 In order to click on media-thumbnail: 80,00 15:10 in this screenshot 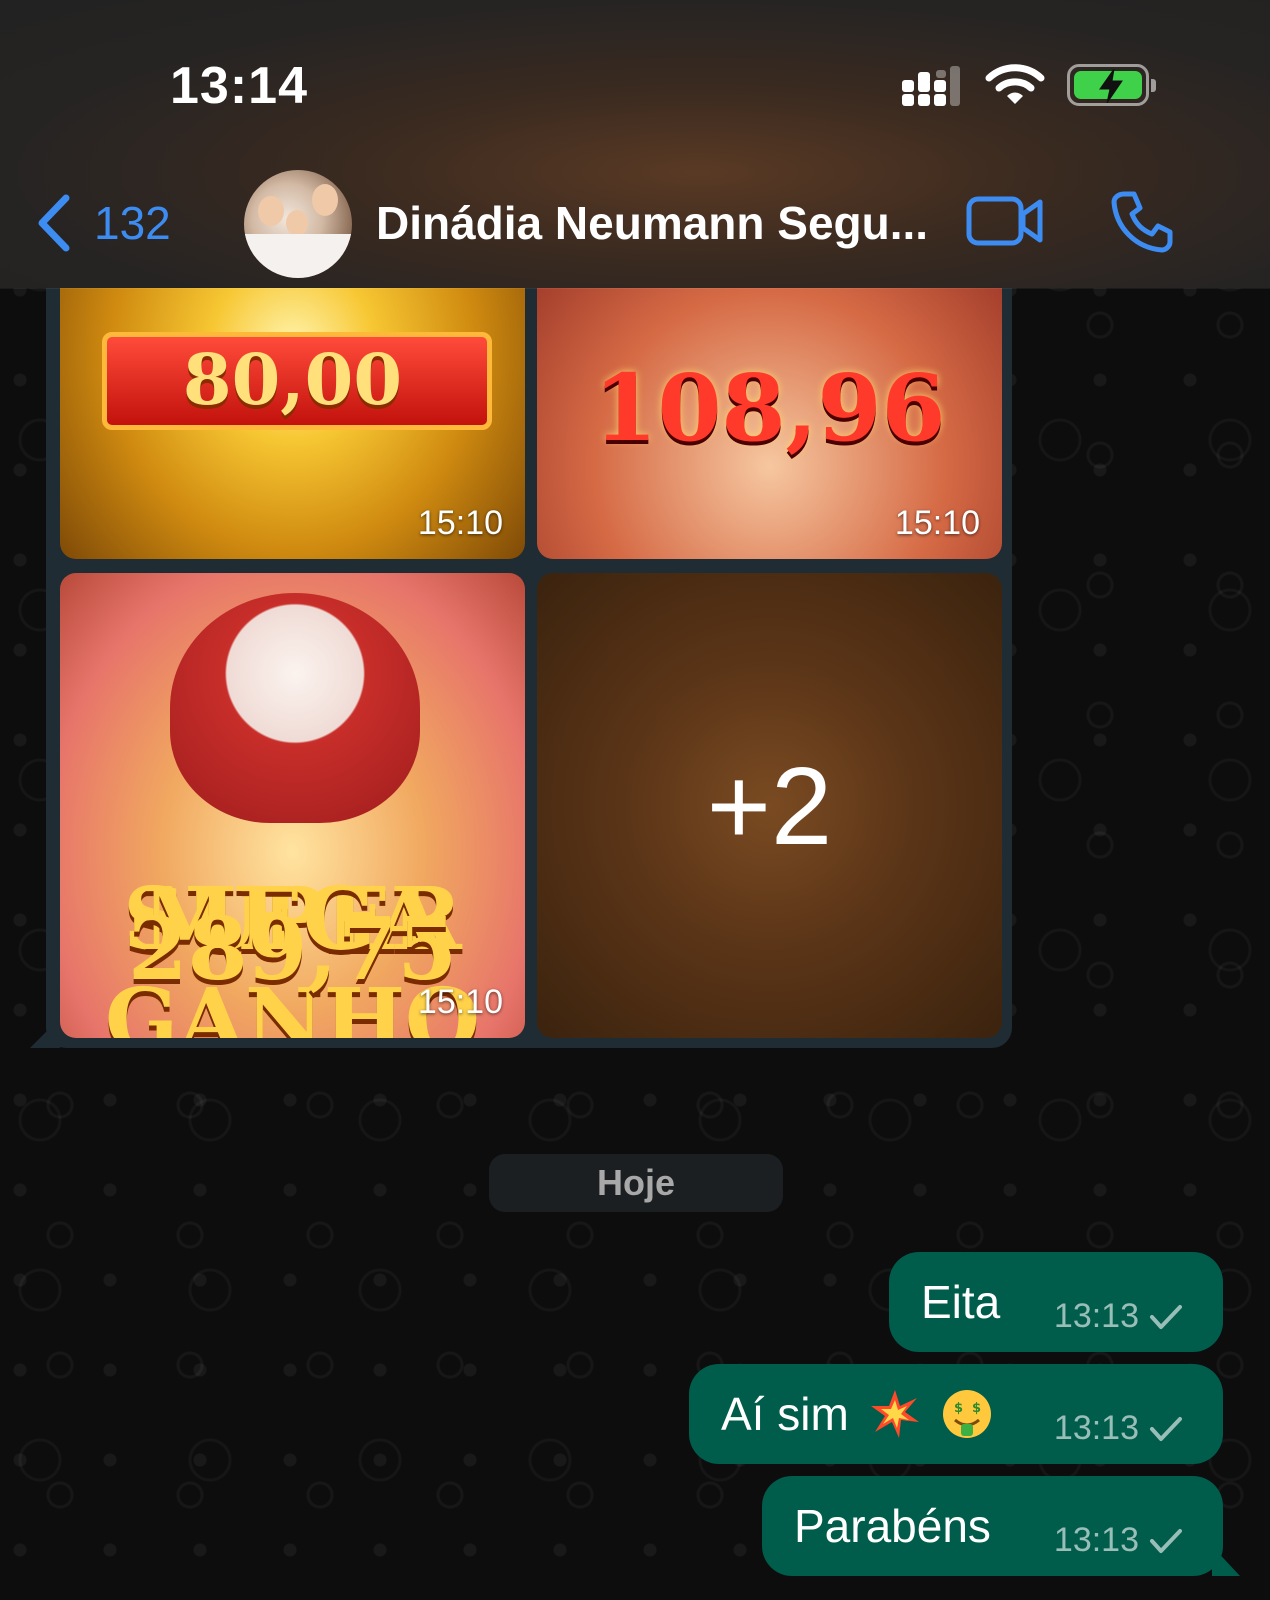, I will do `click(292, 423)`.